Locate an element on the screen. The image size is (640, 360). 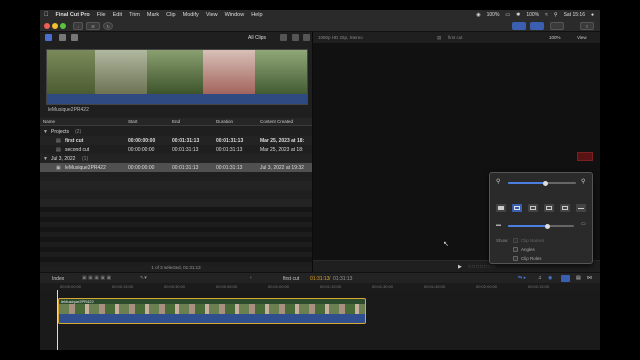
clip-roles-checkbox is located at coordinates (515, 258).